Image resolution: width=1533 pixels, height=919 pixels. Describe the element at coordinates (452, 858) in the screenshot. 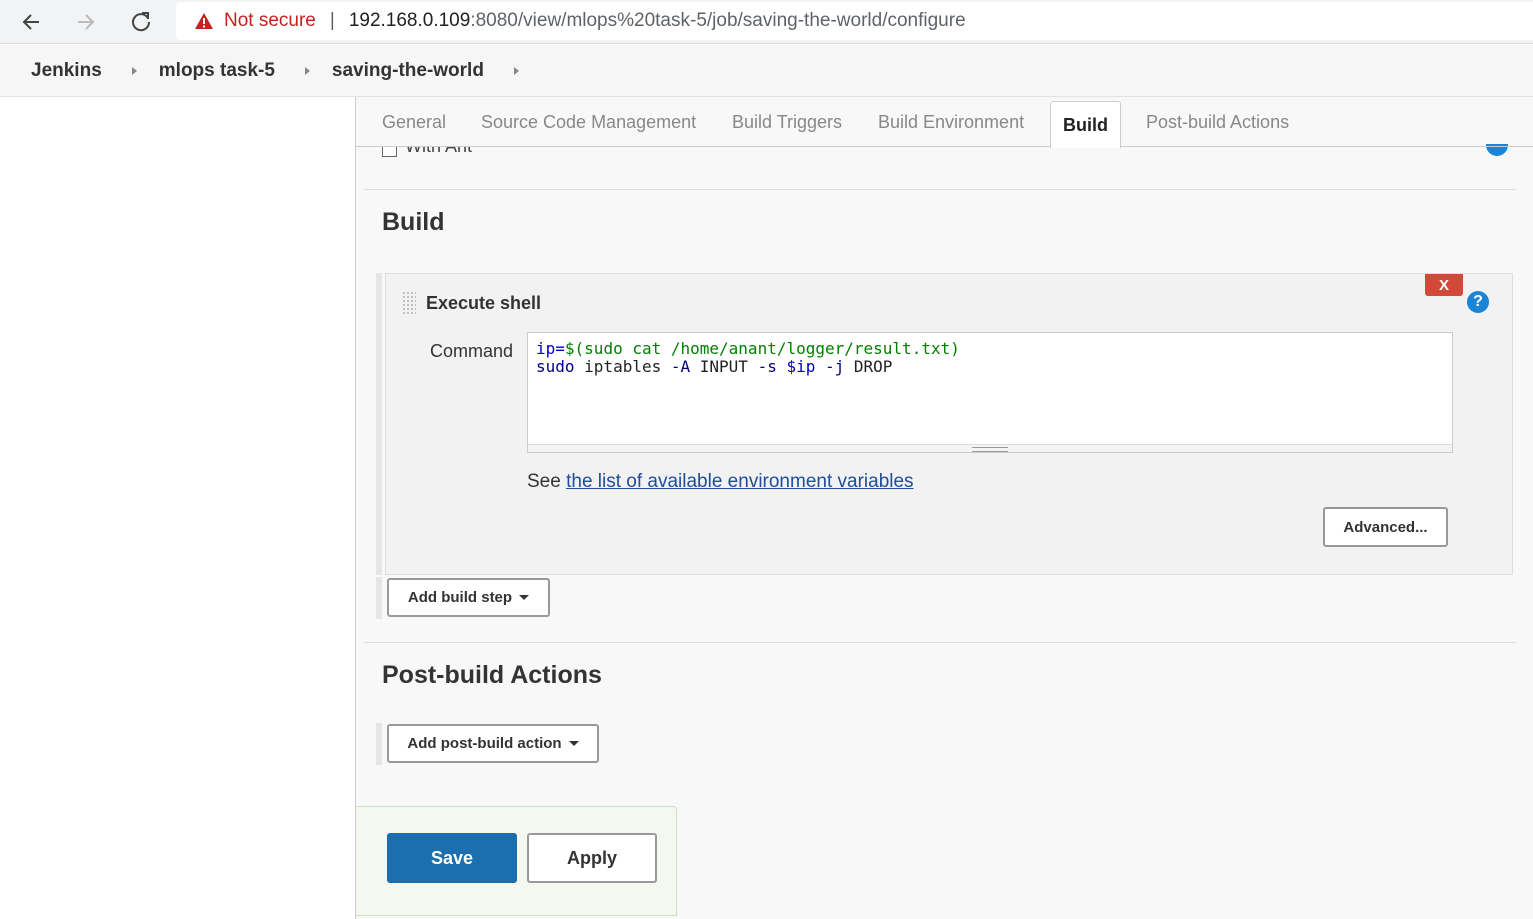

I see `save-button: Save` at that location.